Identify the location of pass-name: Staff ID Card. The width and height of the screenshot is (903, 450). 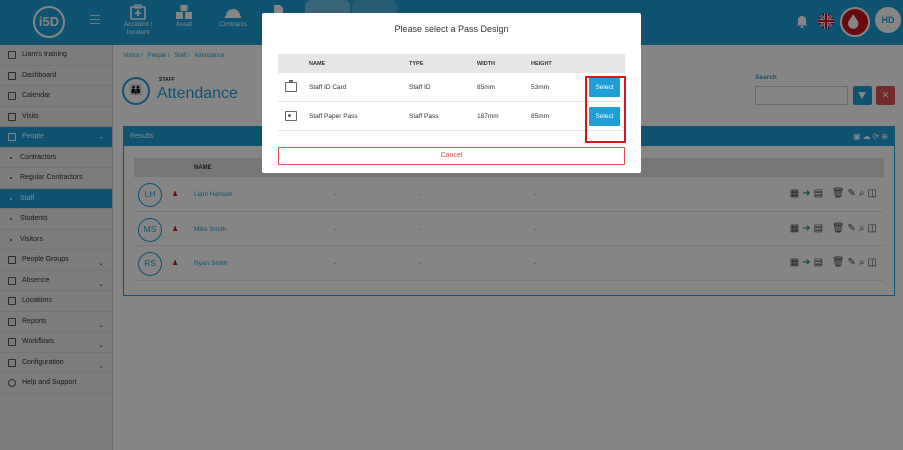
(328, 87).